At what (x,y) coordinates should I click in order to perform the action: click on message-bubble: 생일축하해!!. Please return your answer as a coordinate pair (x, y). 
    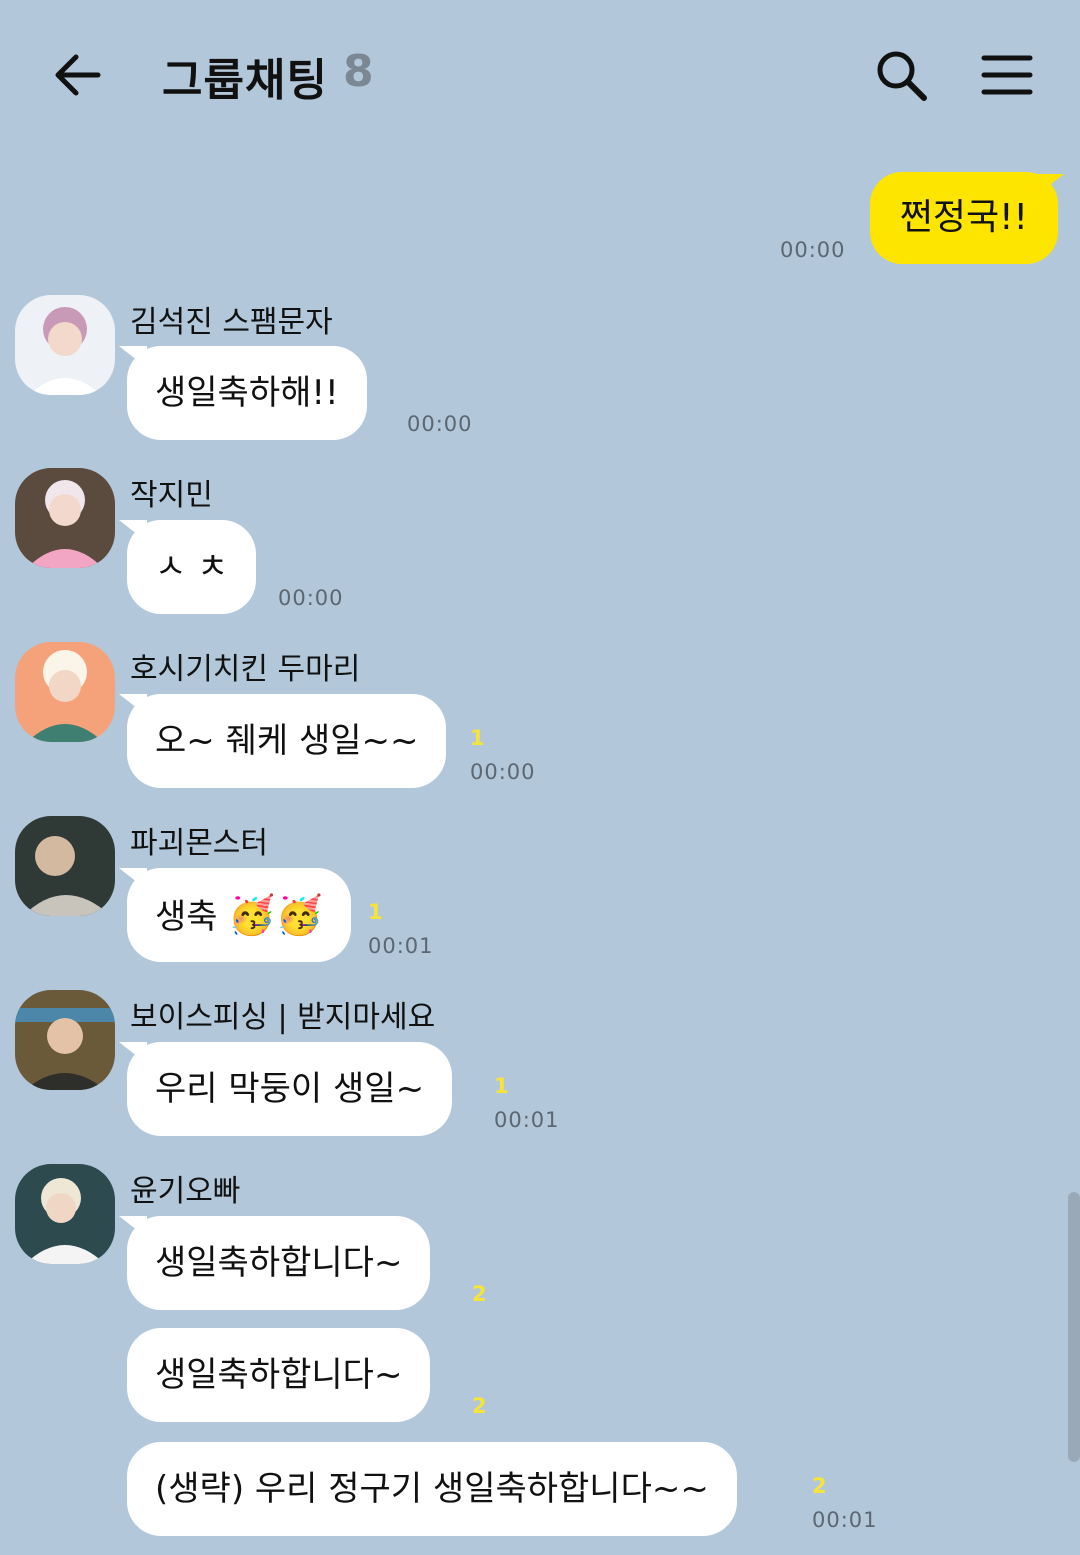
    Looking at the image, I should click on (243, 393).